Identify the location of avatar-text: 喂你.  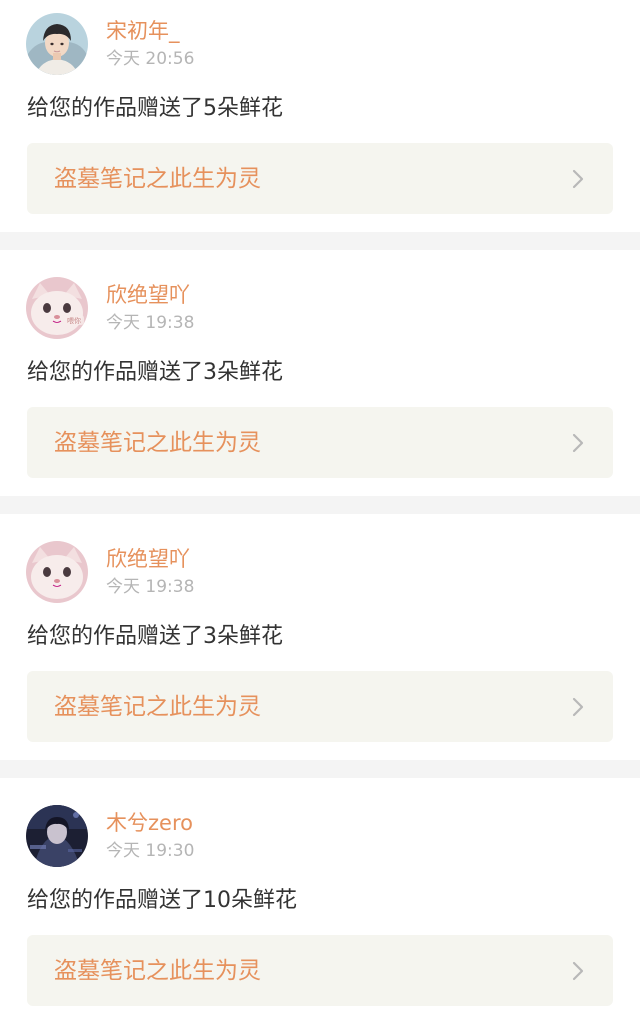
(74, 320).